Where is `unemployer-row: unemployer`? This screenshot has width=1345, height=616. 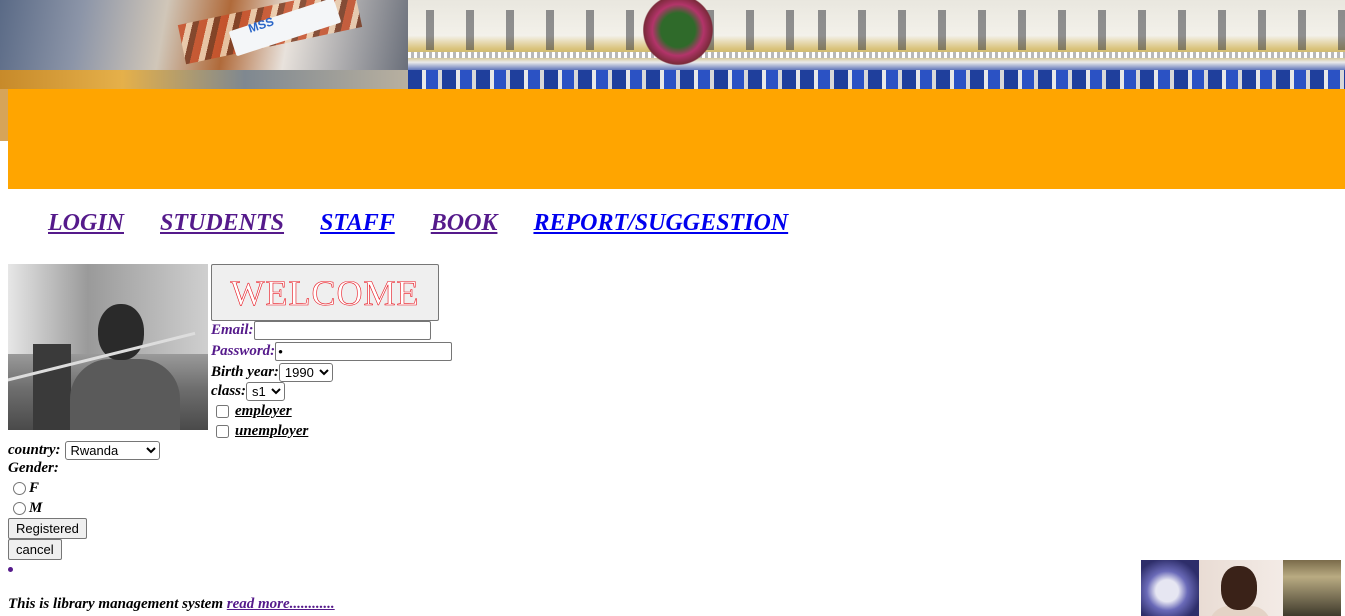 unemployer-row: unemployer is located at coordinates (262, 431).